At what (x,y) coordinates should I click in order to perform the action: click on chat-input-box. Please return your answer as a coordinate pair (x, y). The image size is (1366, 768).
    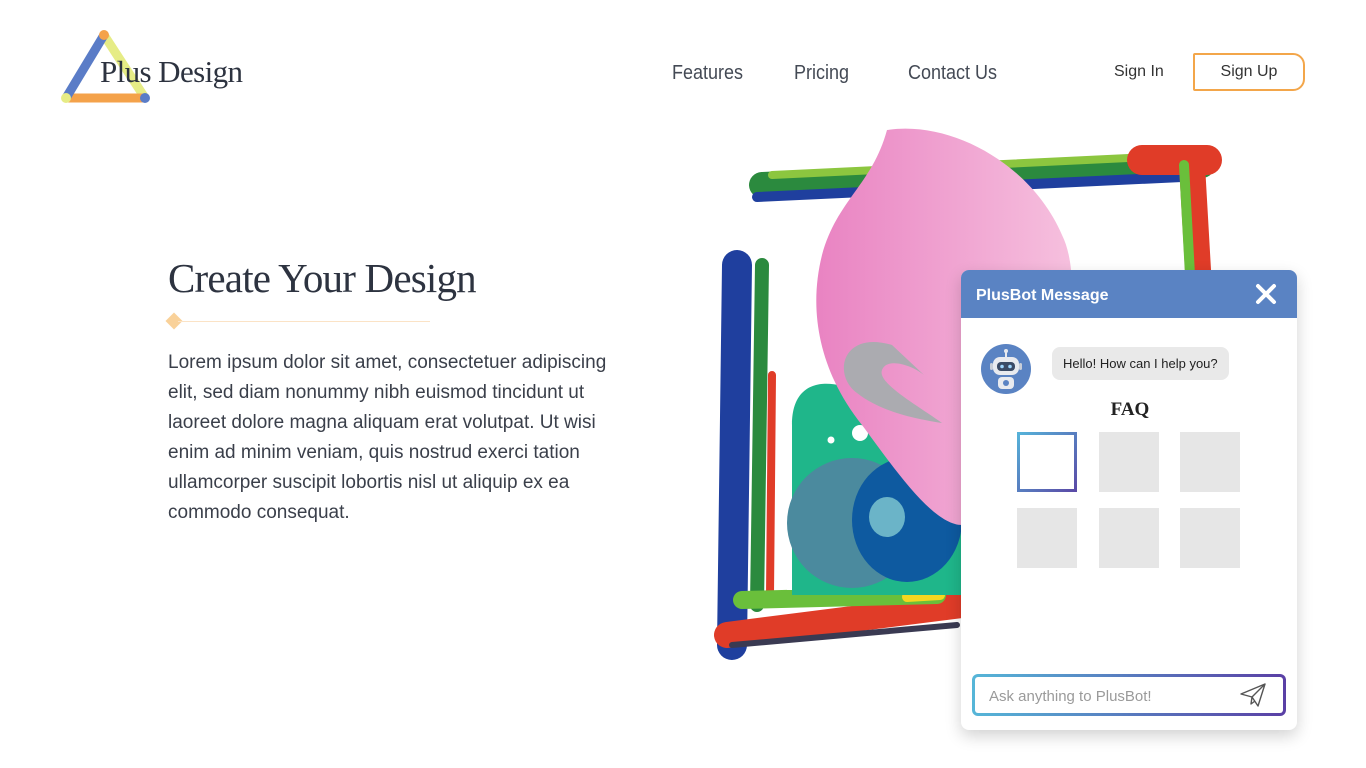
    Looking at the image, I should click on (1129, 695).